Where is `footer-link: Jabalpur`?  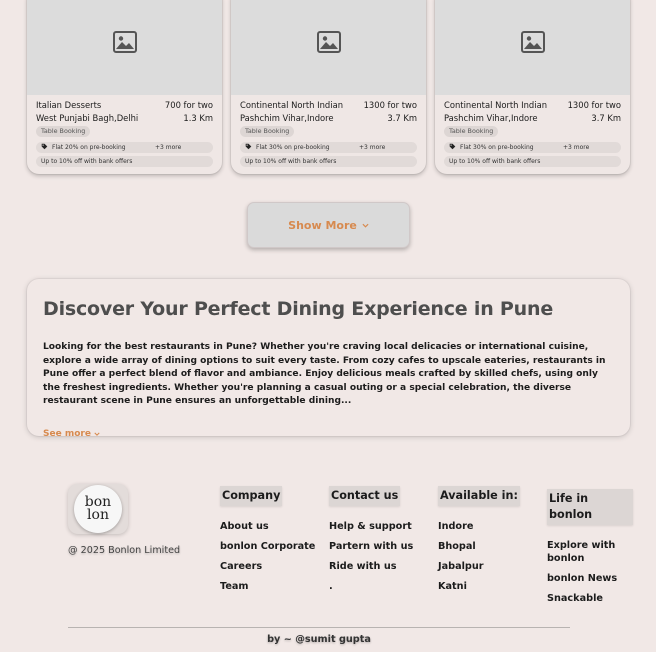
footer-link: Jabalpur is located at coordinates (479, 566).